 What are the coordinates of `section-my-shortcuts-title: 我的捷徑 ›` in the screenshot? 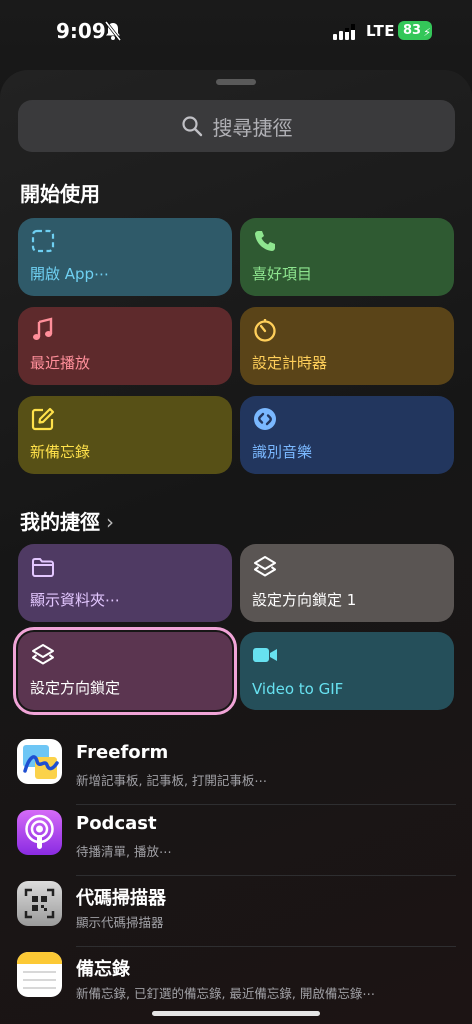 It's located at (67, 520).